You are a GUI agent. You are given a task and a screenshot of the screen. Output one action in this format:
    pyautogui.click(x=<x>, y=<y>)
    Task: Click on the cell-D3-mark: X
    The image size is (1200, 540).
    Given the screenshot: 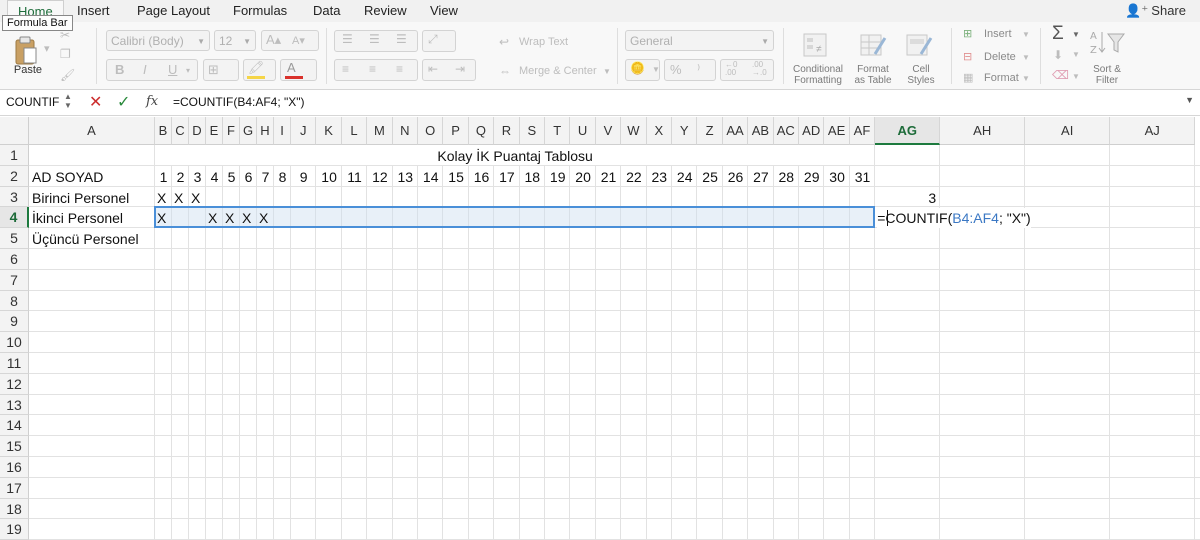 What is the action you would take?
    pyautogui.click(x=195, y=198)
    